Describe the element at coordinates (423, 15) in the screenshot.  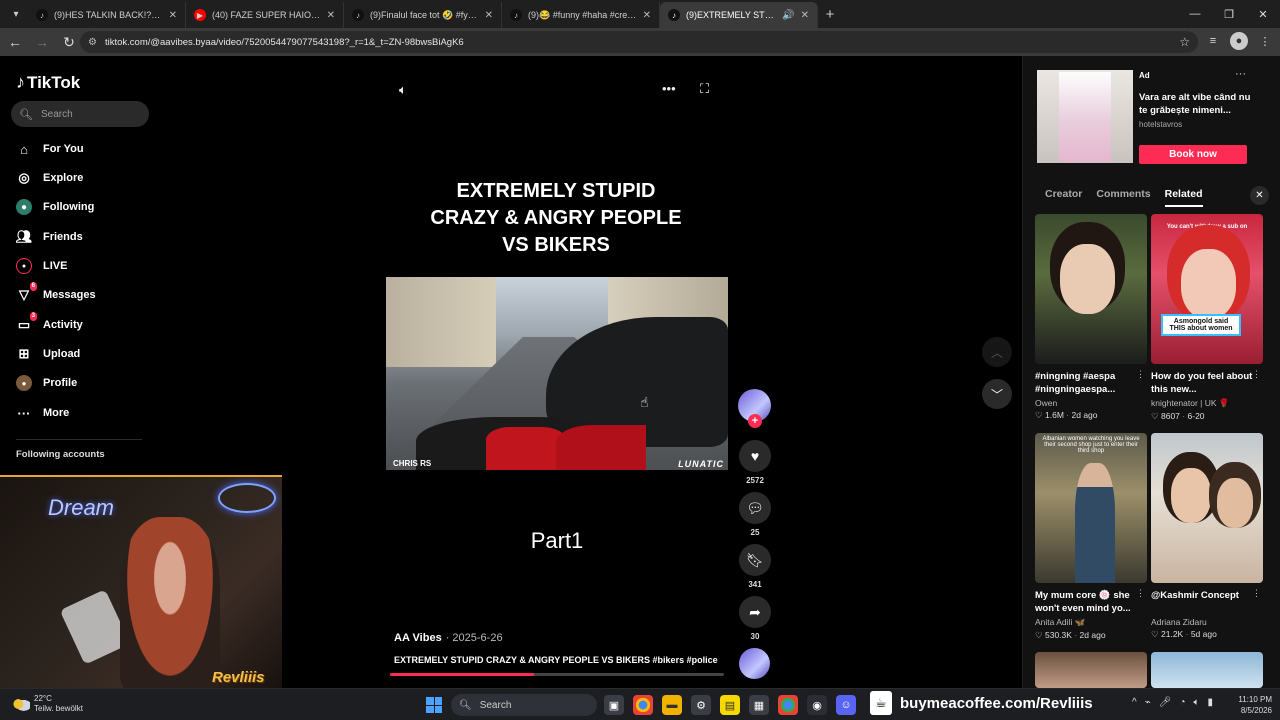
I see `browser-tab: ♪ (9)Finalul face tot 🤣 #fyp #vin ✕` at that location.